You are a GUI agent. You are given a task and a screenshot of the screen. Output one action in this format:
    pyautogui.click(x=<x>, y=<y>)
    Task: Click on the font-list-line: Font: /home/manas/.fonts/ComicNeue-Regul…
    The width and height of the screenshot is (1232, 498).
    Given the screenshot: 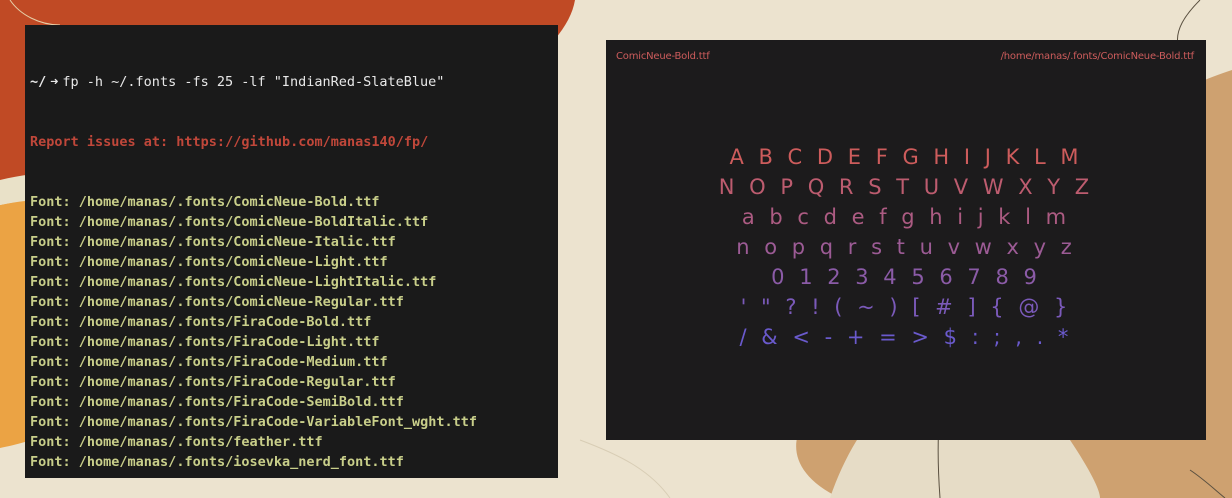 What is the action you would take?
    pyautogui.click(x=294, y=302)
    